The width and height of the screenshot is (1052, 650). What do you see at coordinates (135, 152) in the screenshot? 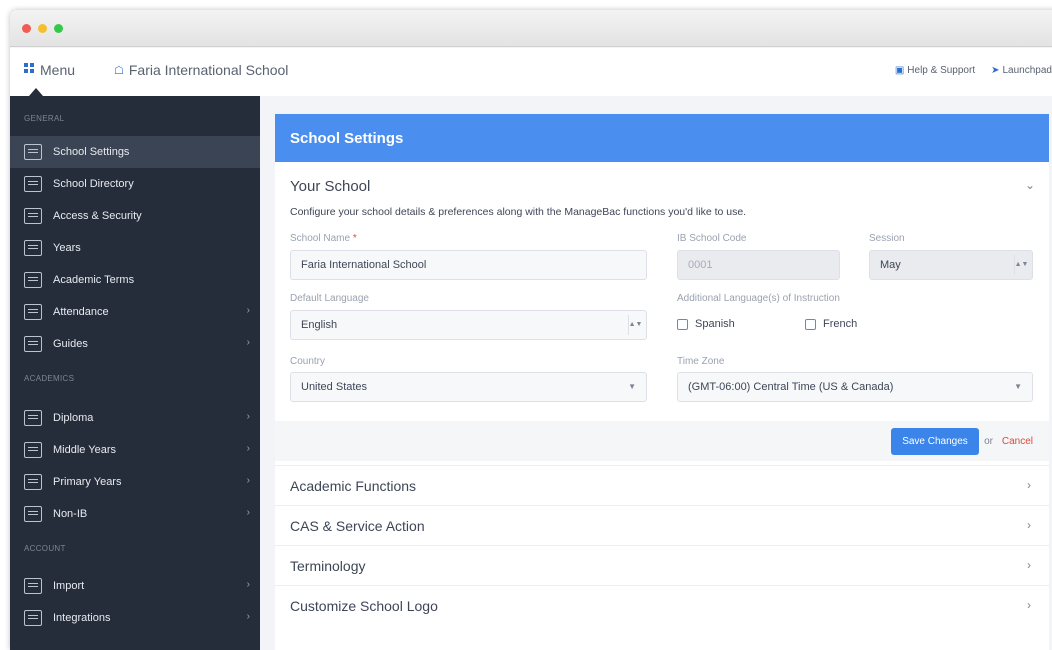
I see `sidebar-item-school-settings: School Settings` at bounding box center [135, 152].